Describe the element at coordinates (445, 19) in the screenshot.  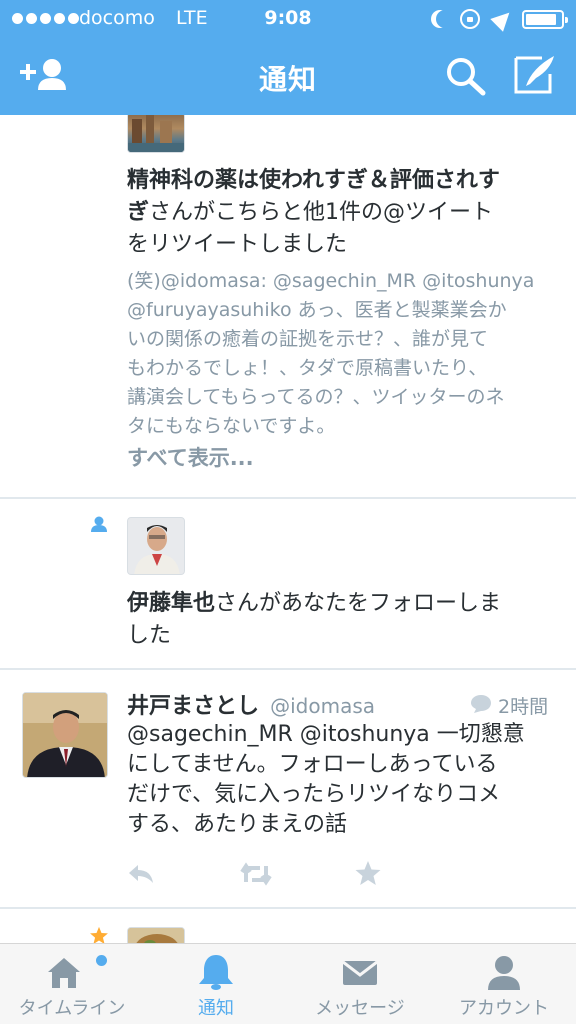
I see `moon-icon` at that location.